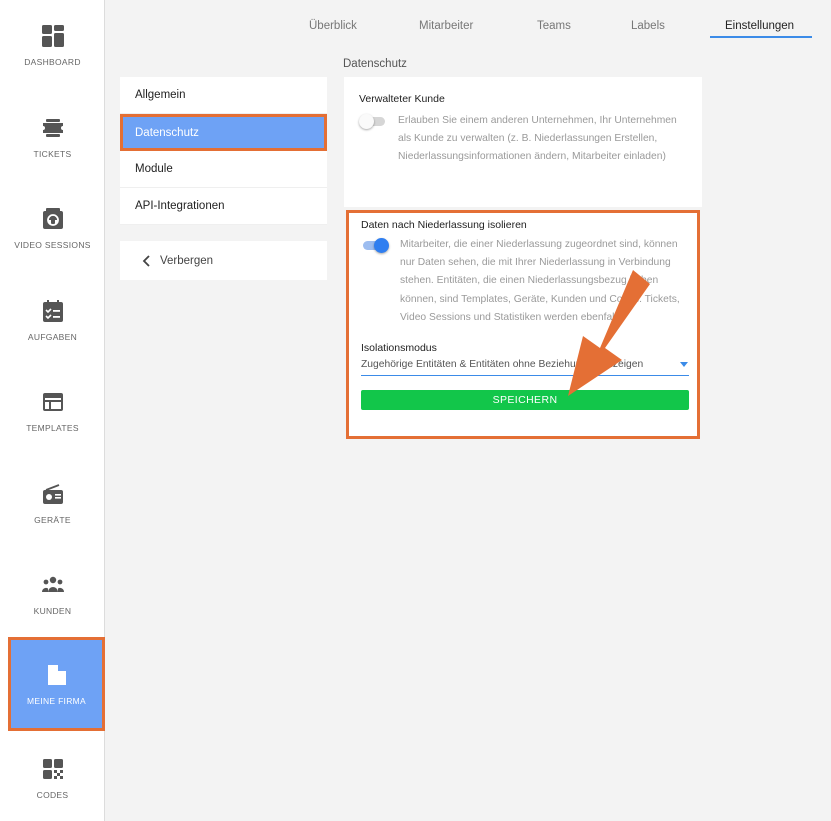 The image size is (831, 821). Describe the element at coordinates (187, 260) in the screenshot. I see `hide-submenu-label: Verbergen` at that location.